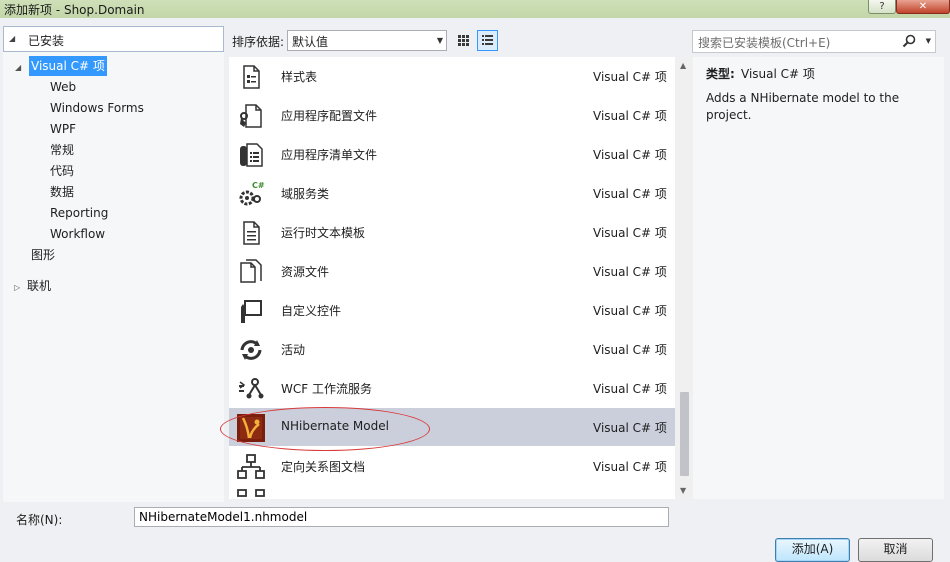 Image resolution: width=950 pixels, height=562 pixels. Describe the element at coordinates (323, 467) in the screenshot. I see `template-name: 定向关系图文档` at that location.